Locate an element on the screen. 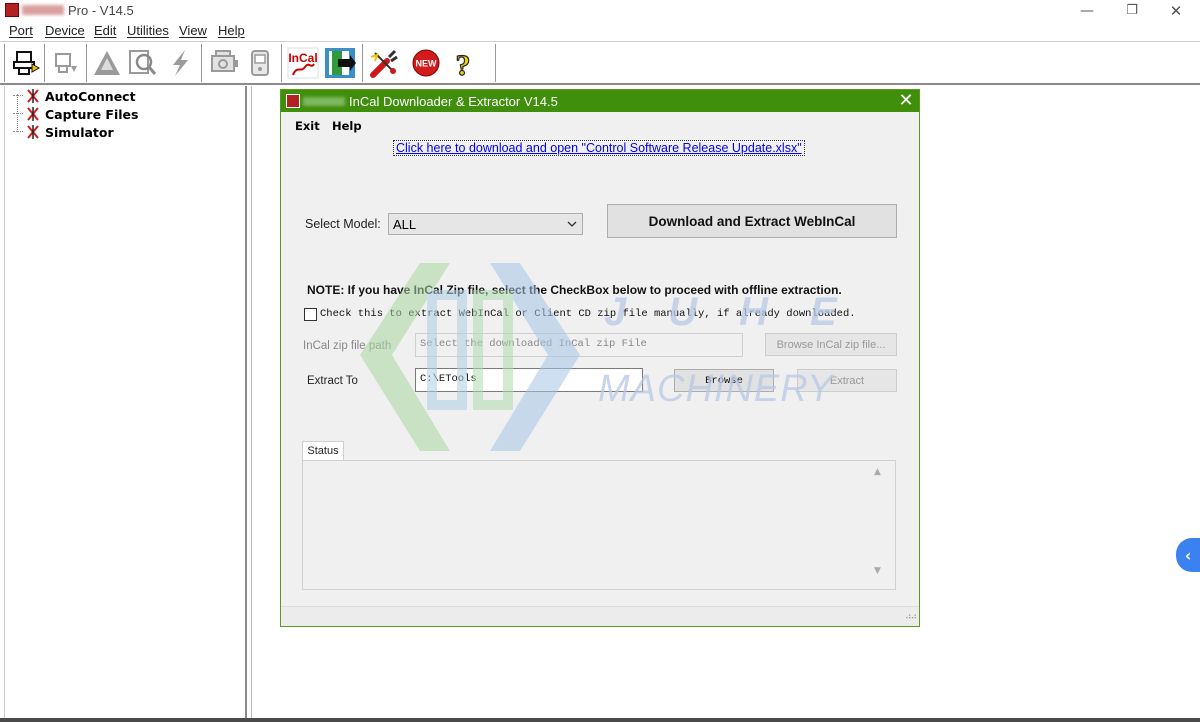 The width and height of the screenshot is (1200, 722). toolbar-inspect-button is located at coordinates (142, 63).